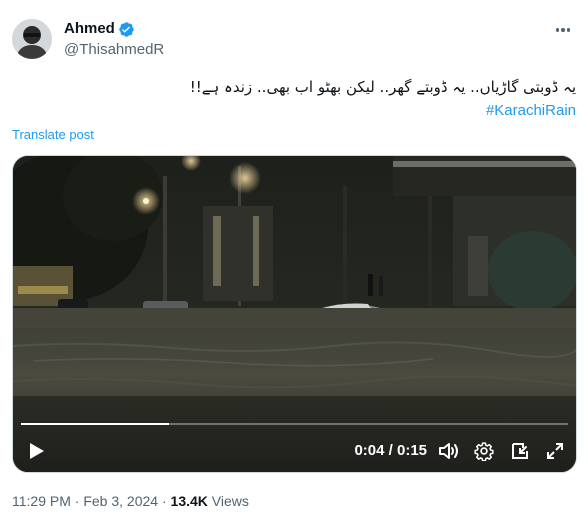  What do you see at coordinates (294, 450) in the screenshot?
I see `video-controls: 0:04 / 0:15` at bounding box center [294, 450].